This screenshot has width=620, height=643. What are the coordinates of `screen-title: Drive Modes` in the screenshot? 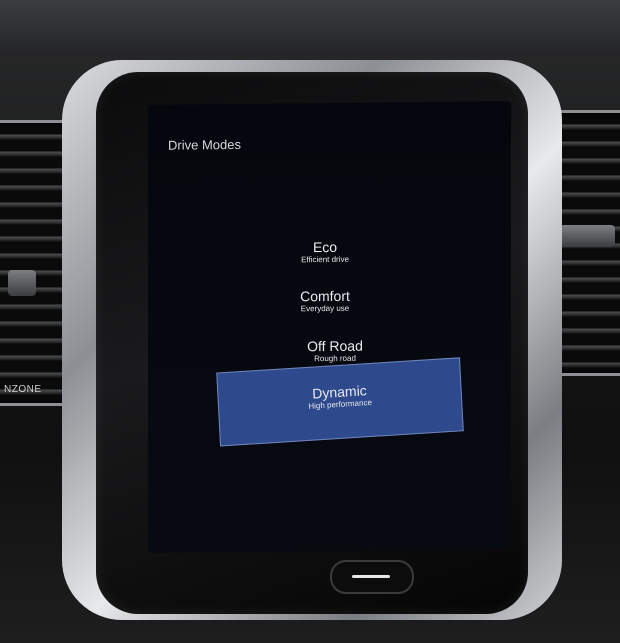 It's located at (204, 144).